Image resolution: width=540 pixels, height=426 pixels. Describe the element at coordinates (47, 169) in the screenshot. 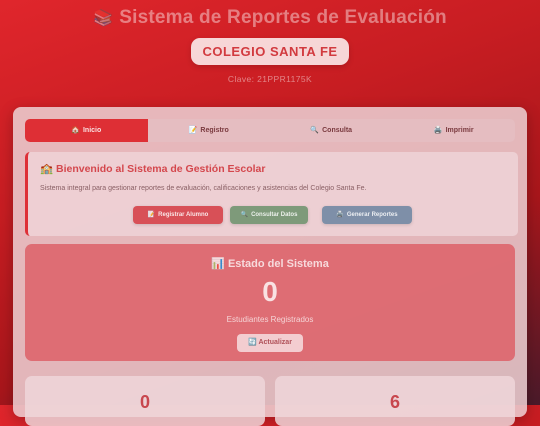

I see `school-icon: 🏫` at that location.